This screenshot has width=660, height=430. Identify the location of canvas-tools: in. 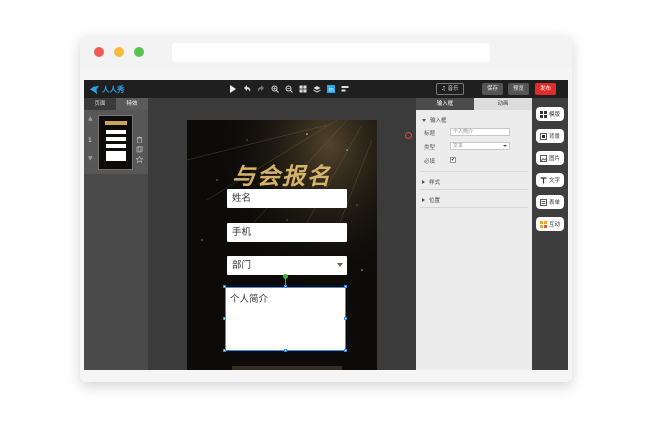
(288, 89).